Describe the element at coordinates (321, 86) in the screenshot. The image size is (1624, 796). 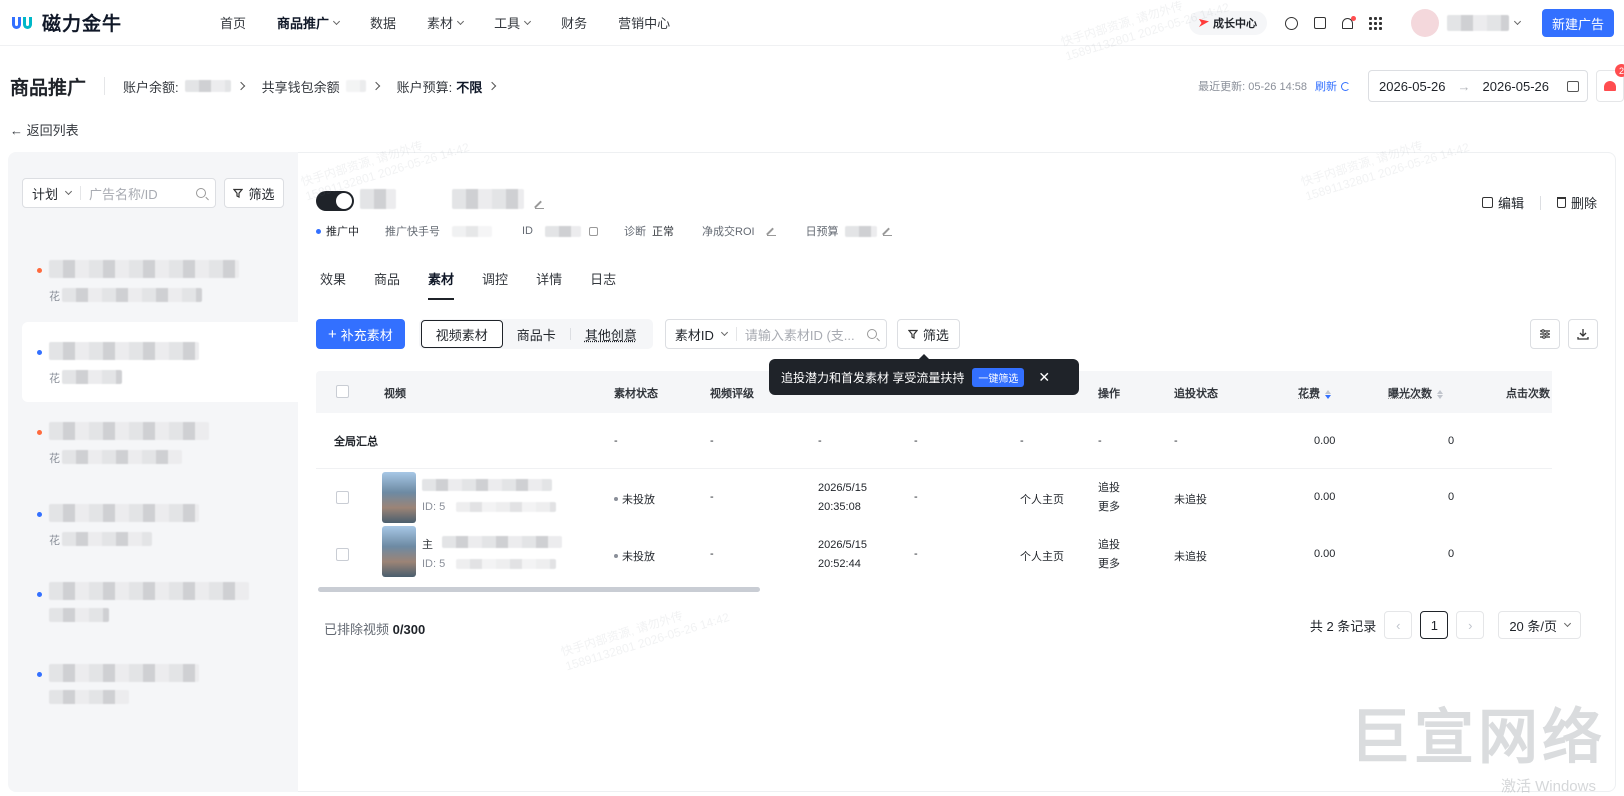
I see `shared-wallet-balance: 共享钱包余额` at that location.